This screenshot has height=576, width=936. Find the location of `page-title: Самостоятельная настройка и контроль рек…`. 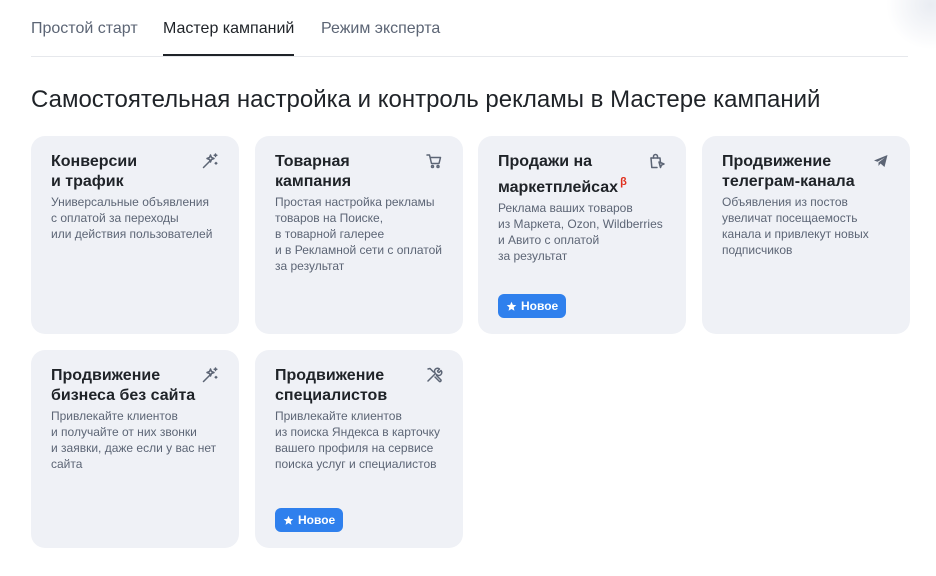

page-title: Самостоятельная настройка и контроль рек… is located at coordinates (426, 99).